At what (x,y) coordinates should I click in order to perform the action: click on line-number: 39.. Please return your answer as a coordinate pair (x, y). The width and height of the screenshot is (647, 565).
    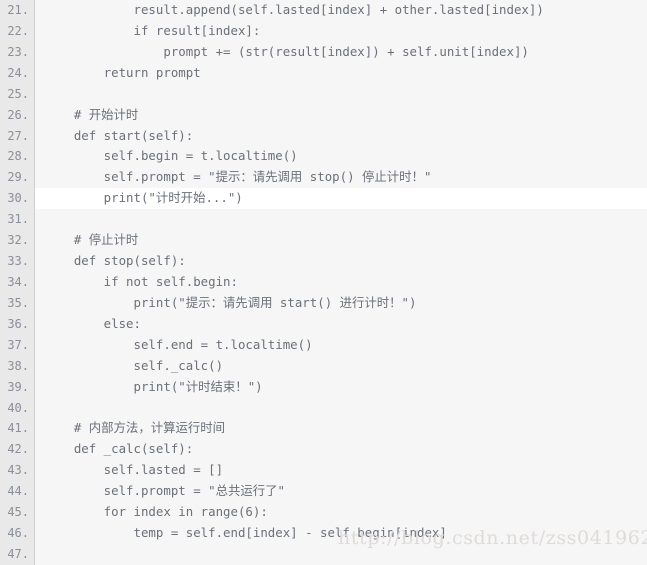
    Looking at the image, I should click on (18, 386).